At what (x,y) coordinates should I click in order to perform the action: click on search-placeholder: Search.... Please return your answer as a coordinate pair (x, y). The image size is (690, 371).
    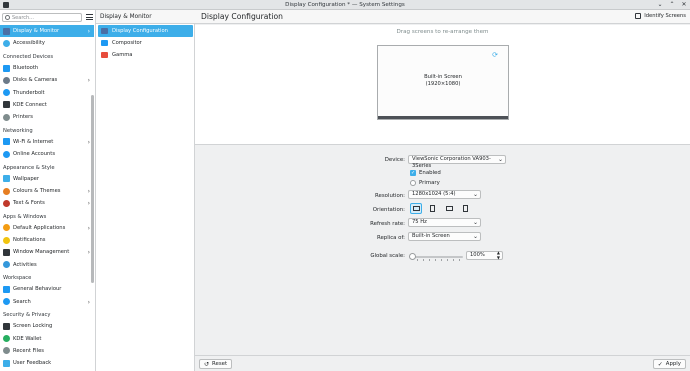
    Looking at the image, I should click on (23, 18).